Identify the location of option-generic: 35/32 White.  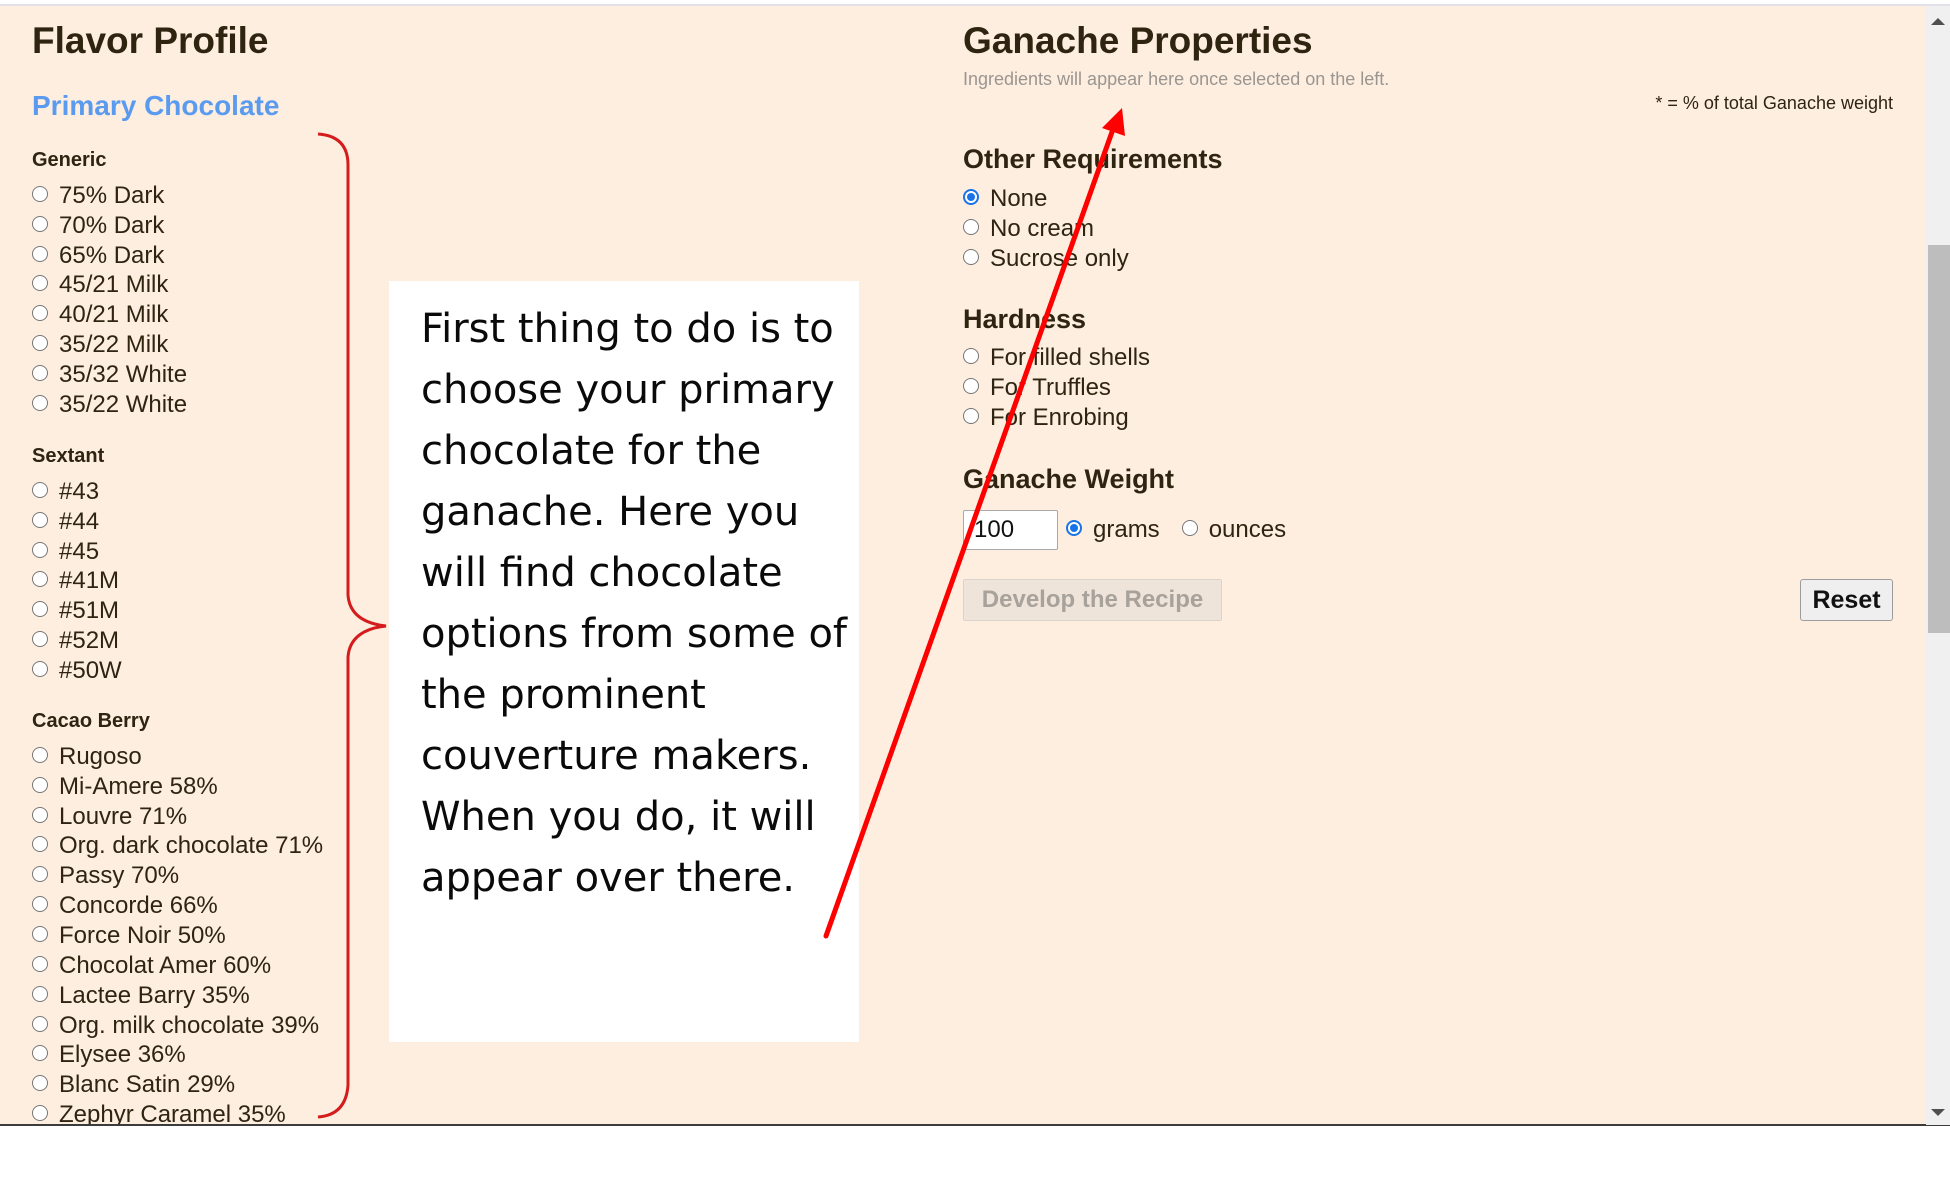
(109, 375).